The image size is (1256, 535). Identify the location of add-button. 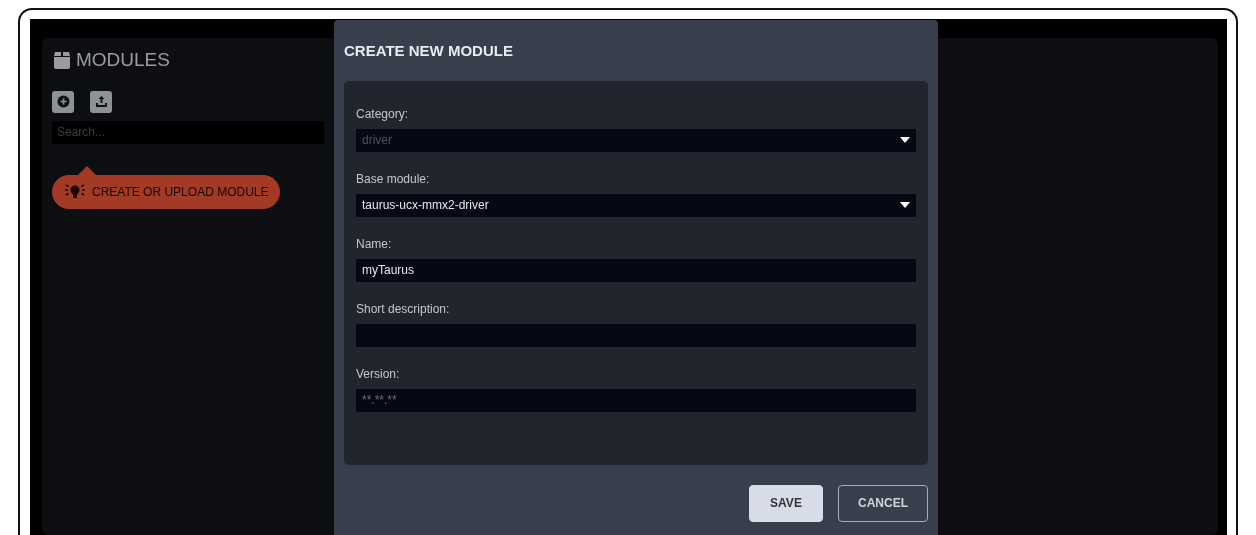
(63, 101).